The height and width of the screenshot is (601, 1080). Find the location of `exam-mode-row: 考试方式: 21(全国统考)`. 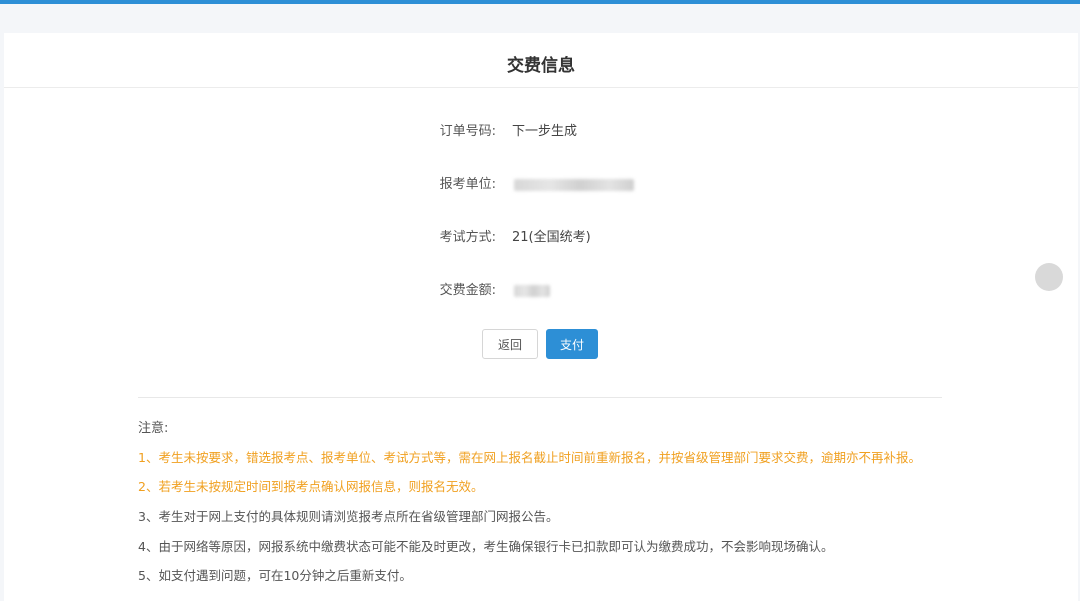

exam-mode-row: 考试方式: 21(全国统考) is located at coordinates (541, 238).